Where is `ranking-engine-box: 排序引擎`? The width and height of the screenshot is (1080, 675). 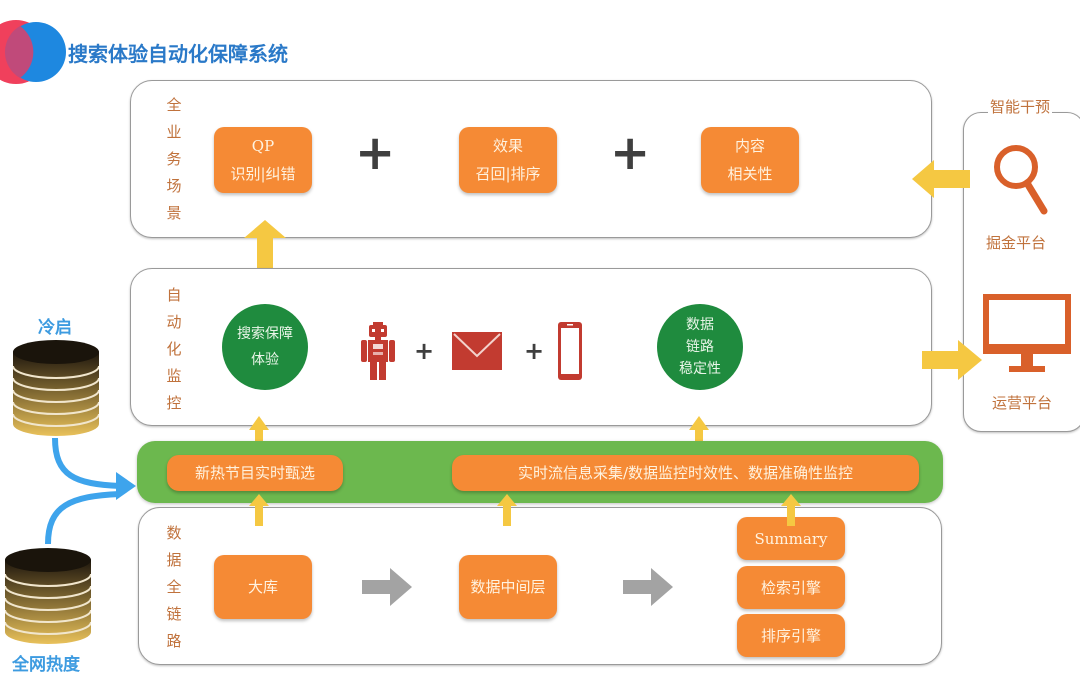 ranking-engine-box: 排序引擎 is located at coordinates (791, 635).